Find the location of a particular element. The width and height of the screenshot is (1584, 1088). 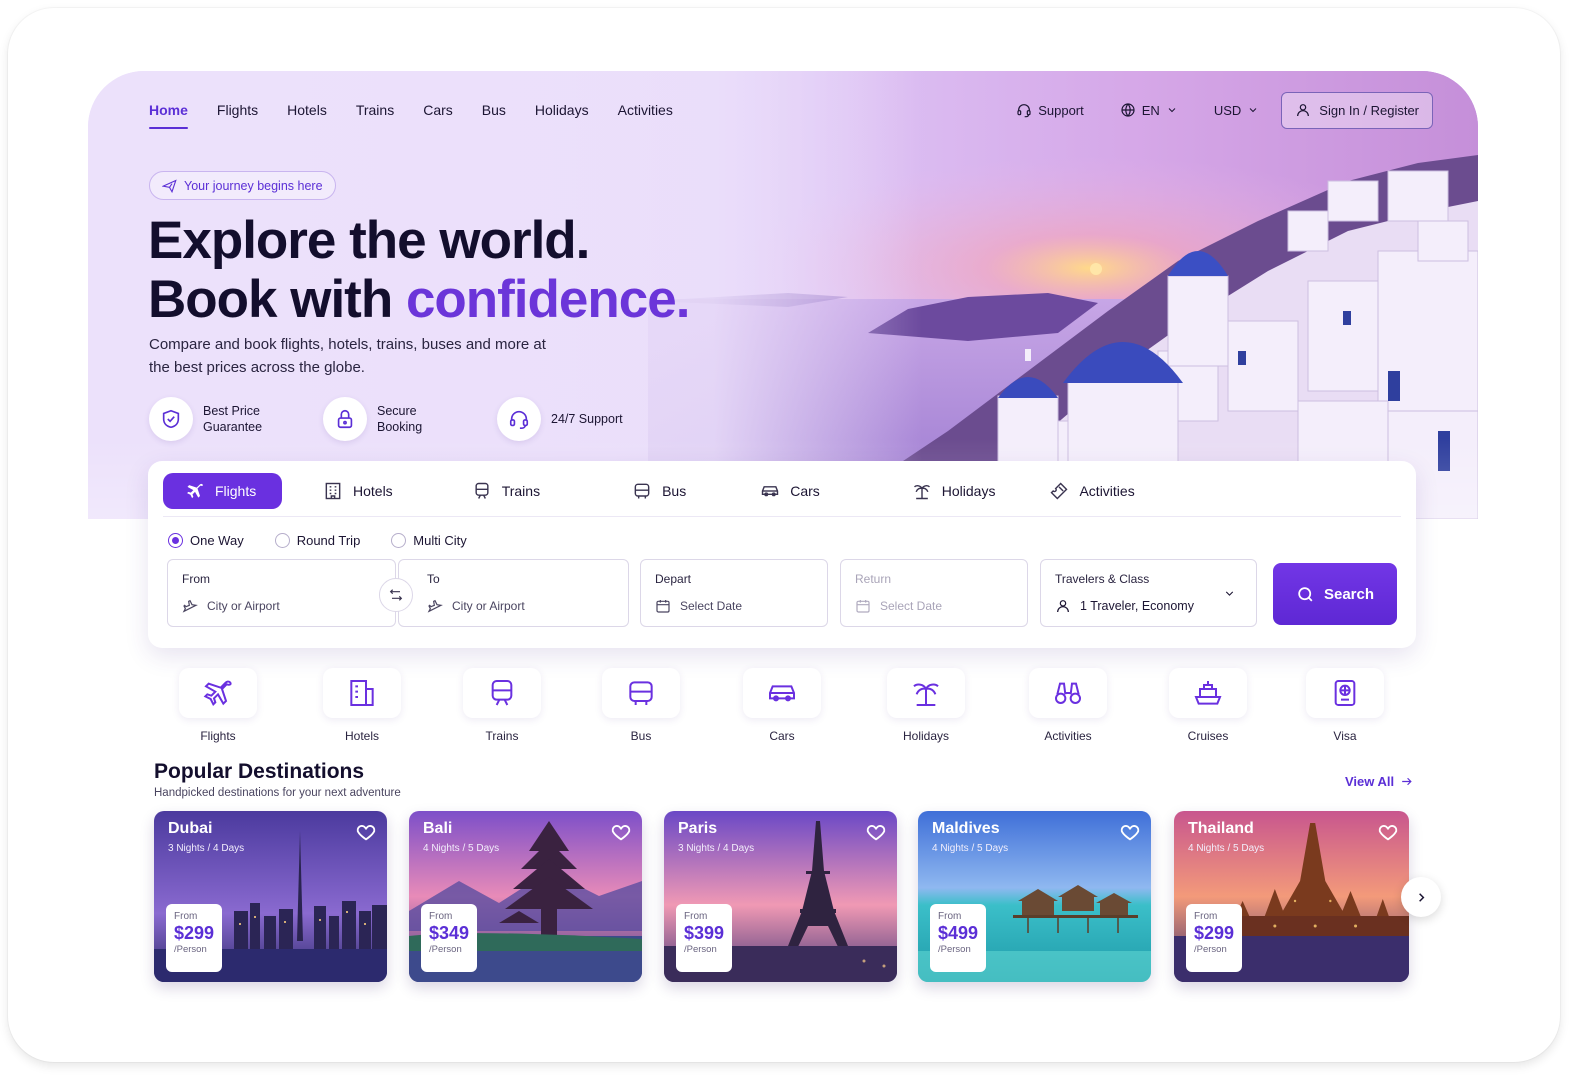

radio-label: One Way is located at coordinates (217, 540).